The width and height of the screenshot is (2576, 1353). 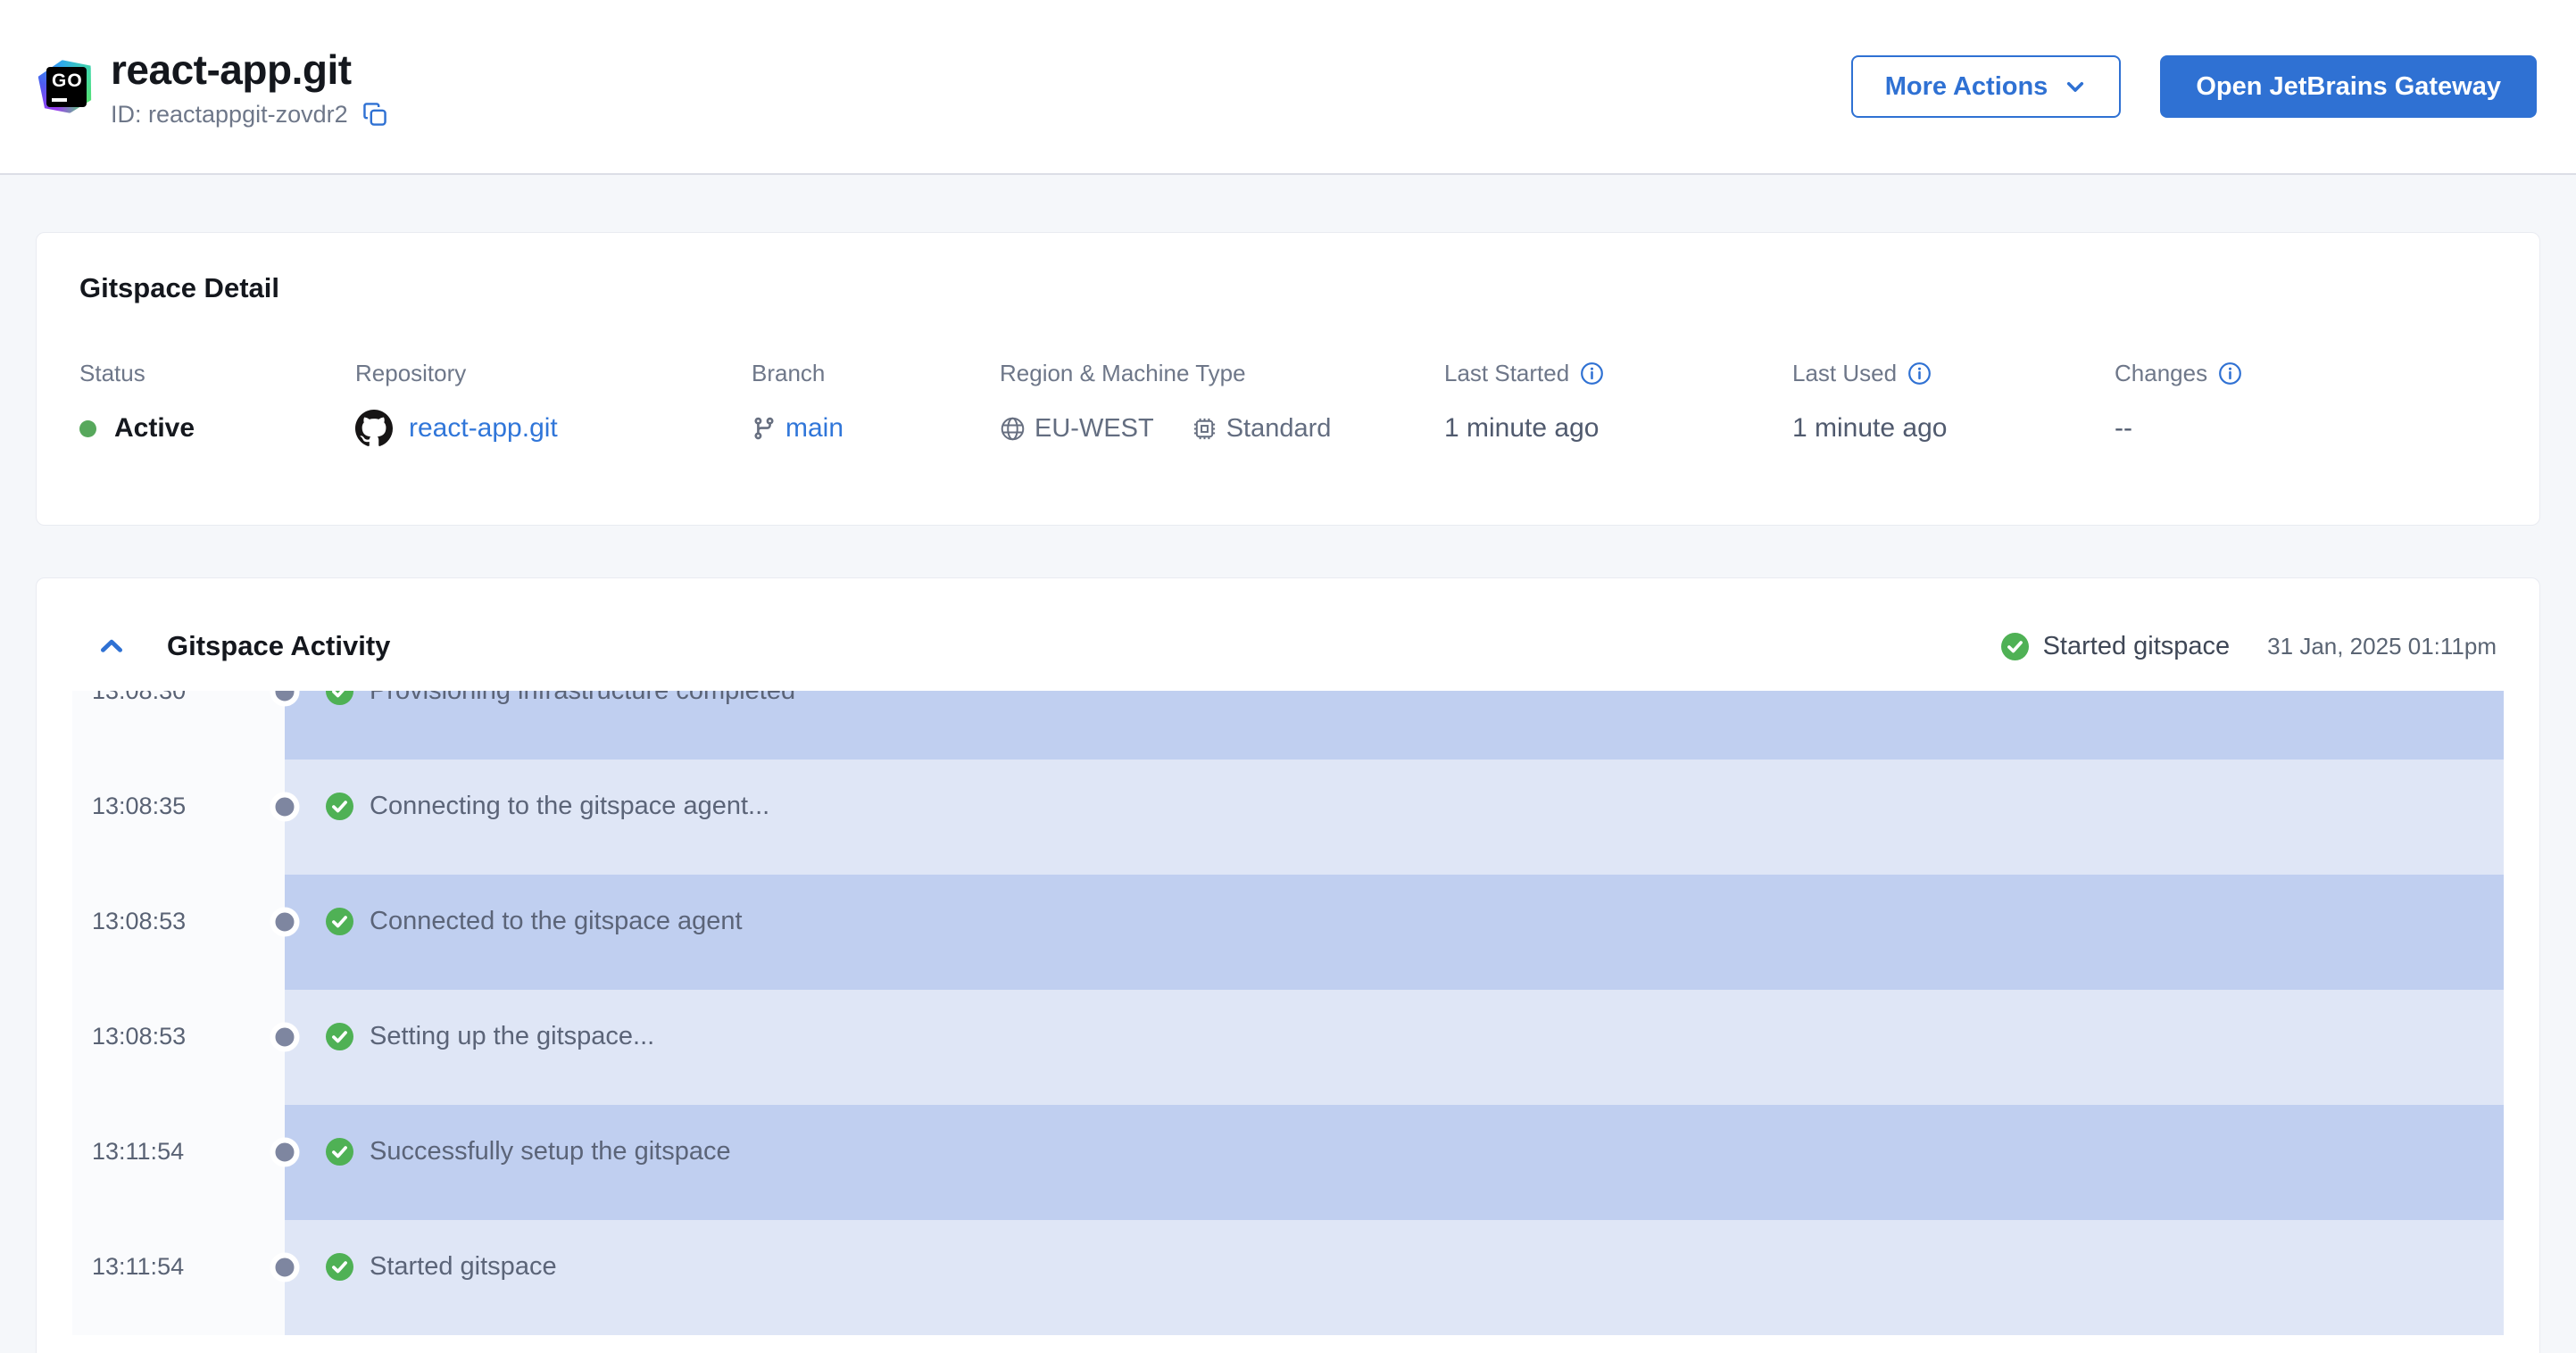 What do you see at coordinates (1870, 428) in the screenshot?
I see `last-used-value: 1 minute ago` at bounding box center [1870, 428].